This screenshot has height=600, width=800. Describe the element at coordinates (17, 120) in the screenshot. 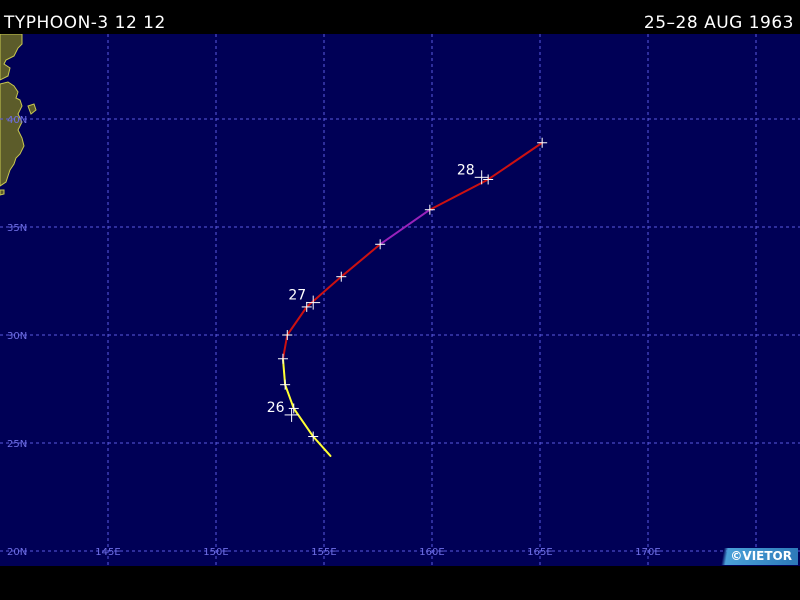

I see `latitude-label: 40N` at that location.